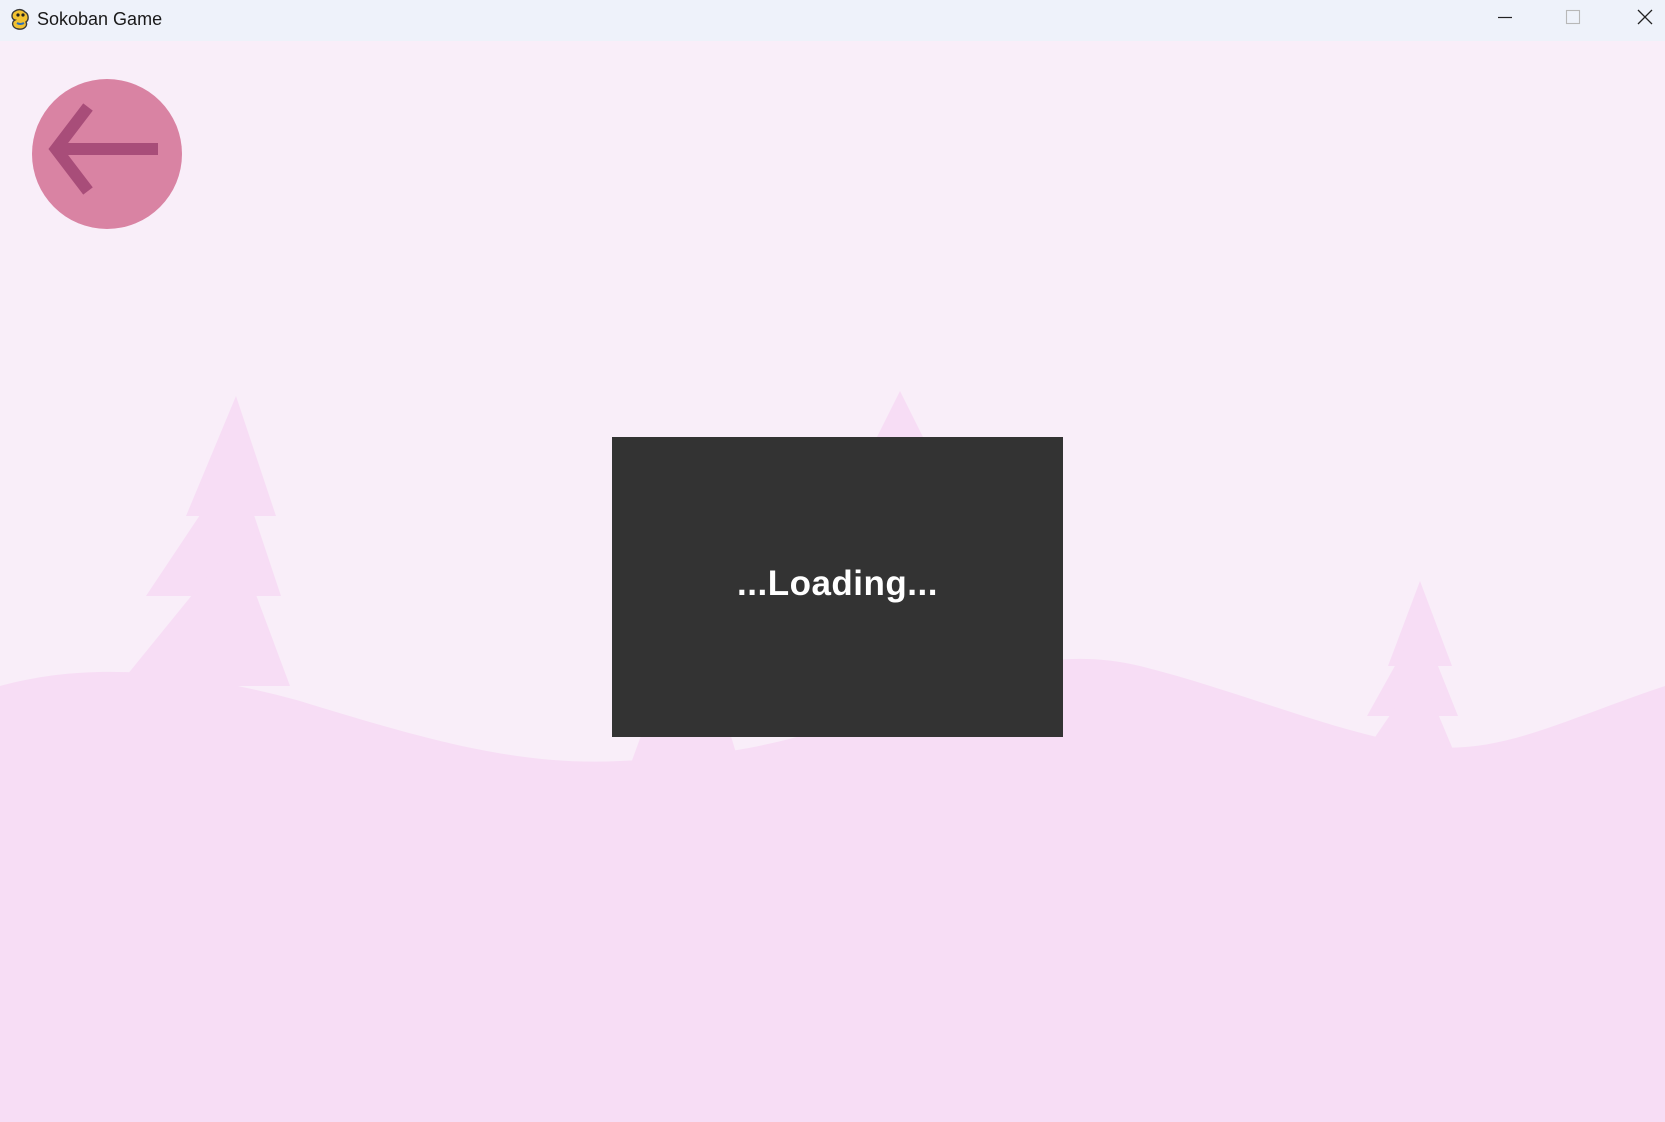  Describe the element at coordinates (100, 19) in the screenshot. I see `window-title: Sokoban Game` at that location.